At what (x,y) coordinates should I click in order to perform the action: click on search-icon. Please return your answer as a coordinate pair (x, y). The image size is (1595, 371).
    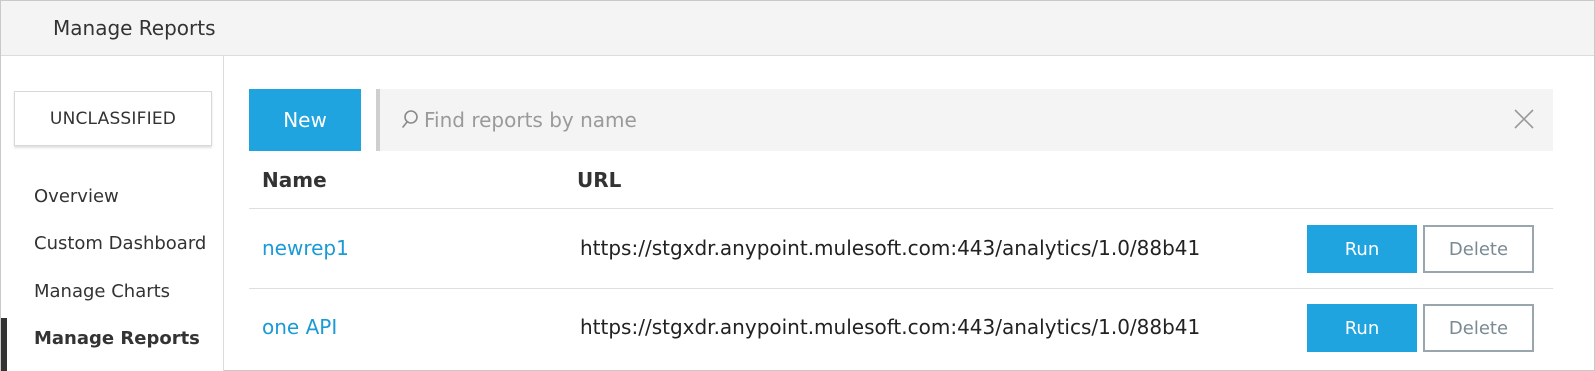
    Looking at the image, I should click on (412, 120).